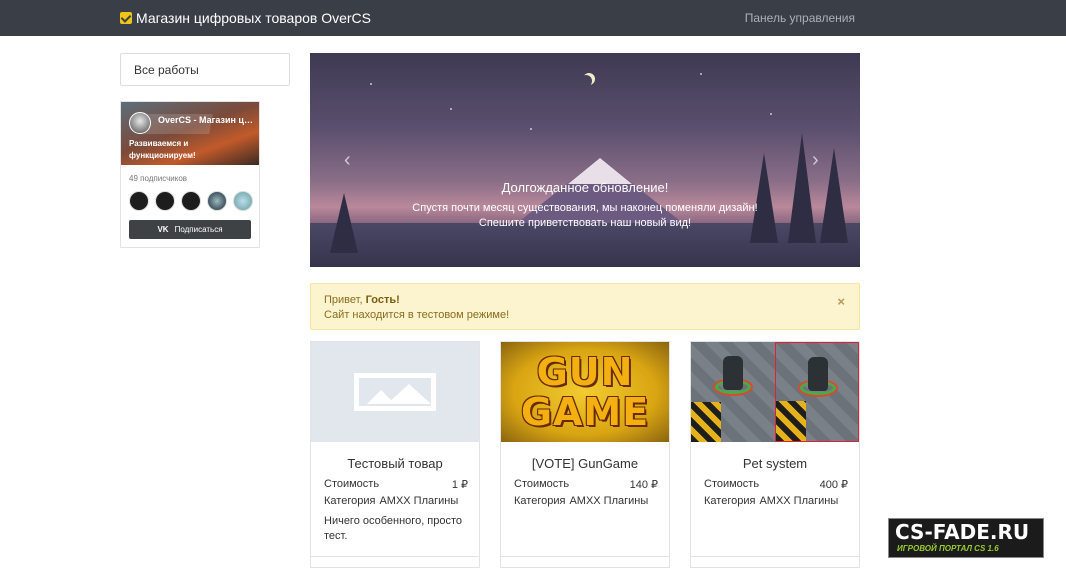  I want to click on vk-group-description: Развиваемся и функционируем!, so click(162, 149).